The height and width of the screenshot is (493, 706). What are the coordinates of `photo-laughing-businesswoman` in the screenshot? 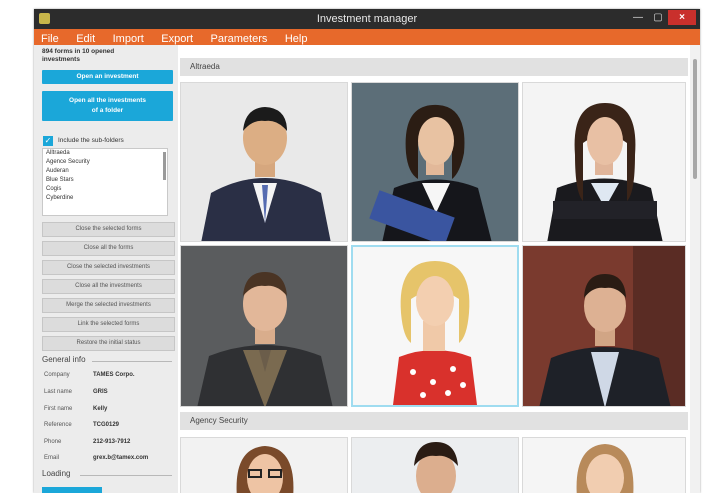 It's located at (435, 162).